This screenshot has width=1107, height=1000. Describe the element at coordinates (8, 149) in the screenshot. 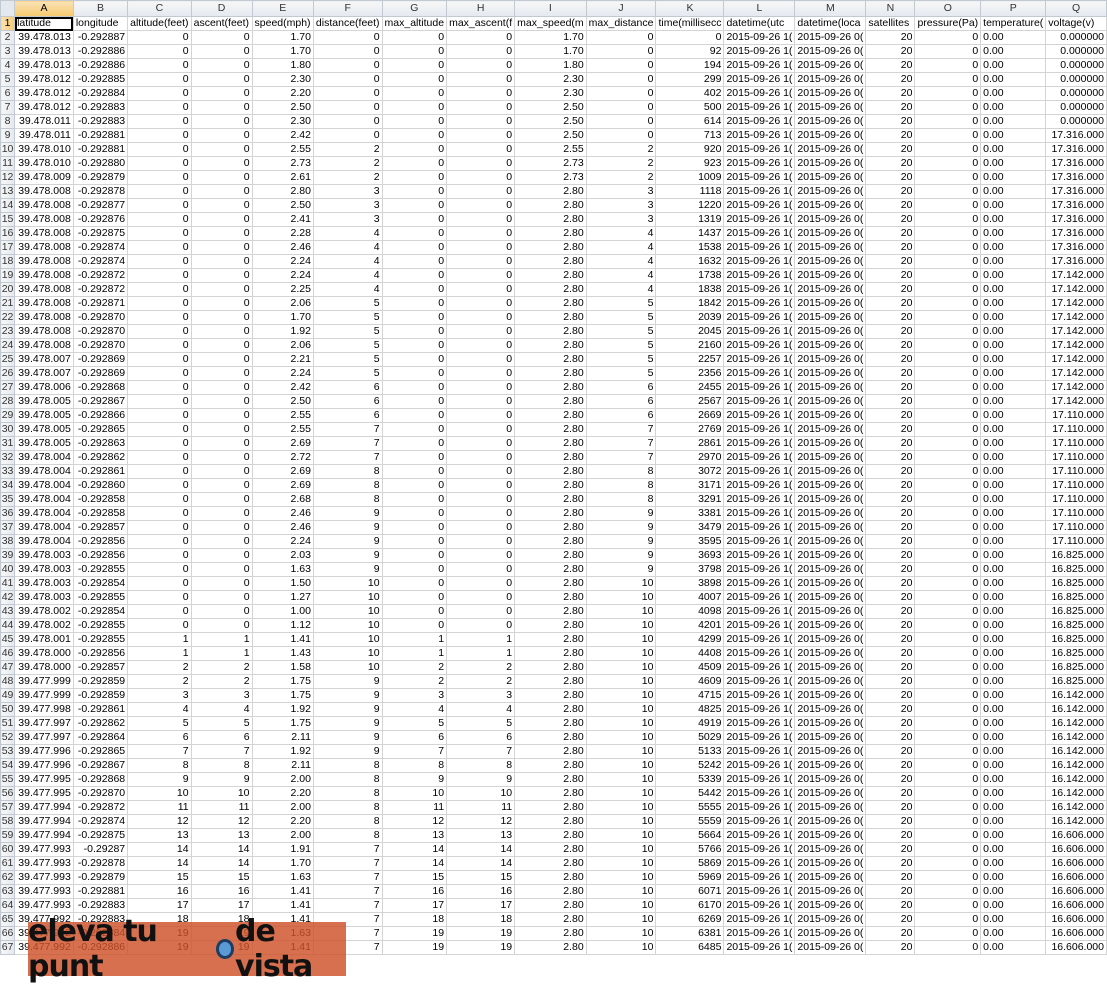

I see `row-number-10: 10` at that location.